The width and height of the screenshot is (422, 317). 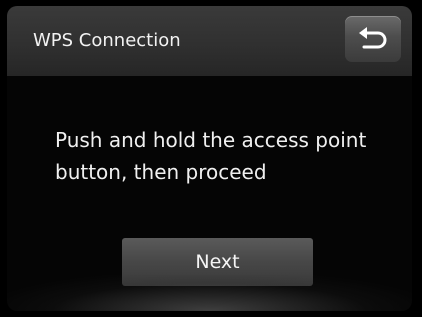 I want to click on instruction-line-1: Push and hold the access point, so click(x=211, y=140).